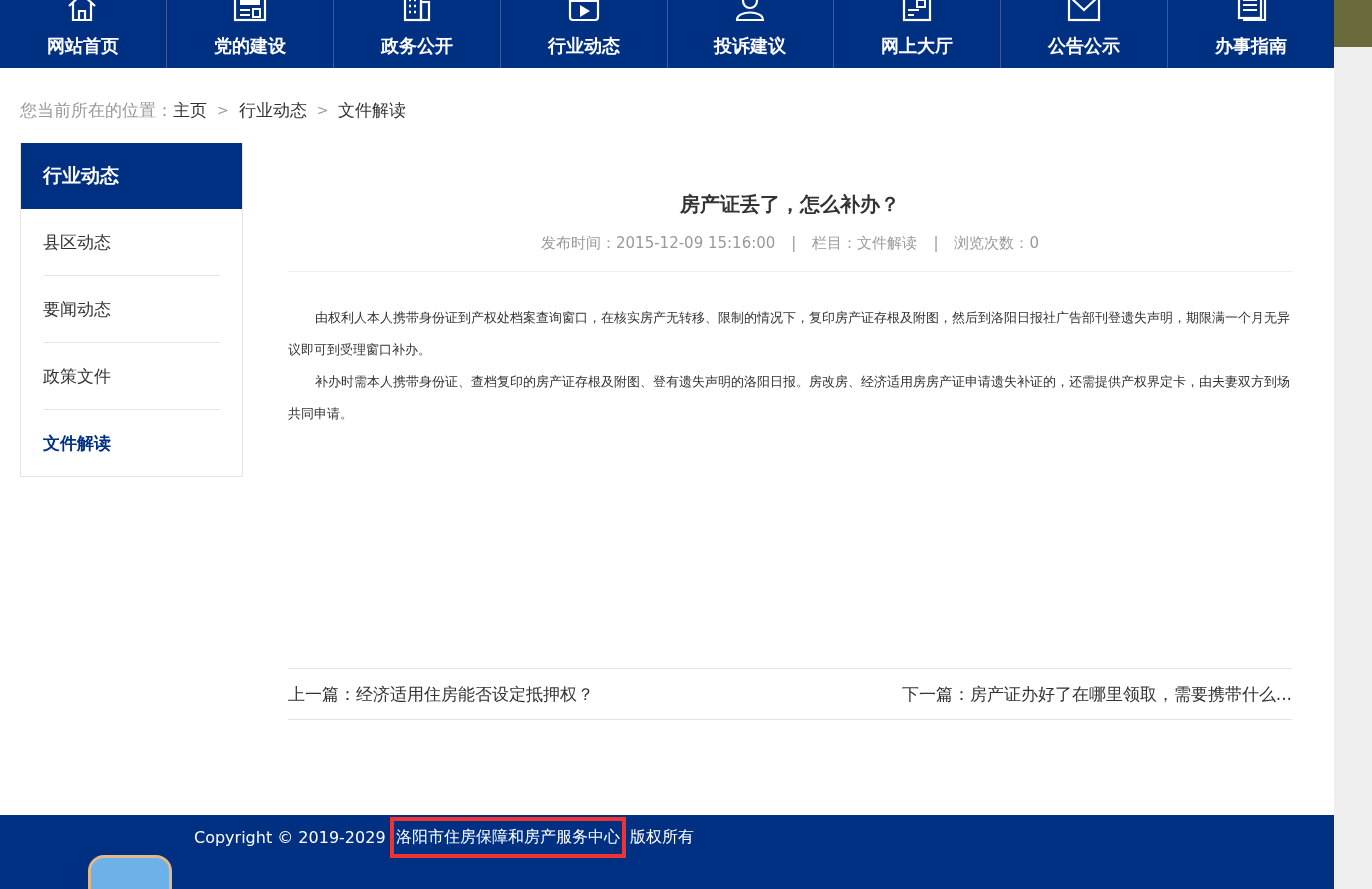 Image resolution: width=1372 pixels, height=889 pixels. Describe the element at coordinates (131, 176) in the screenshot. I see `sidebar-title: 行业动态` at that location.